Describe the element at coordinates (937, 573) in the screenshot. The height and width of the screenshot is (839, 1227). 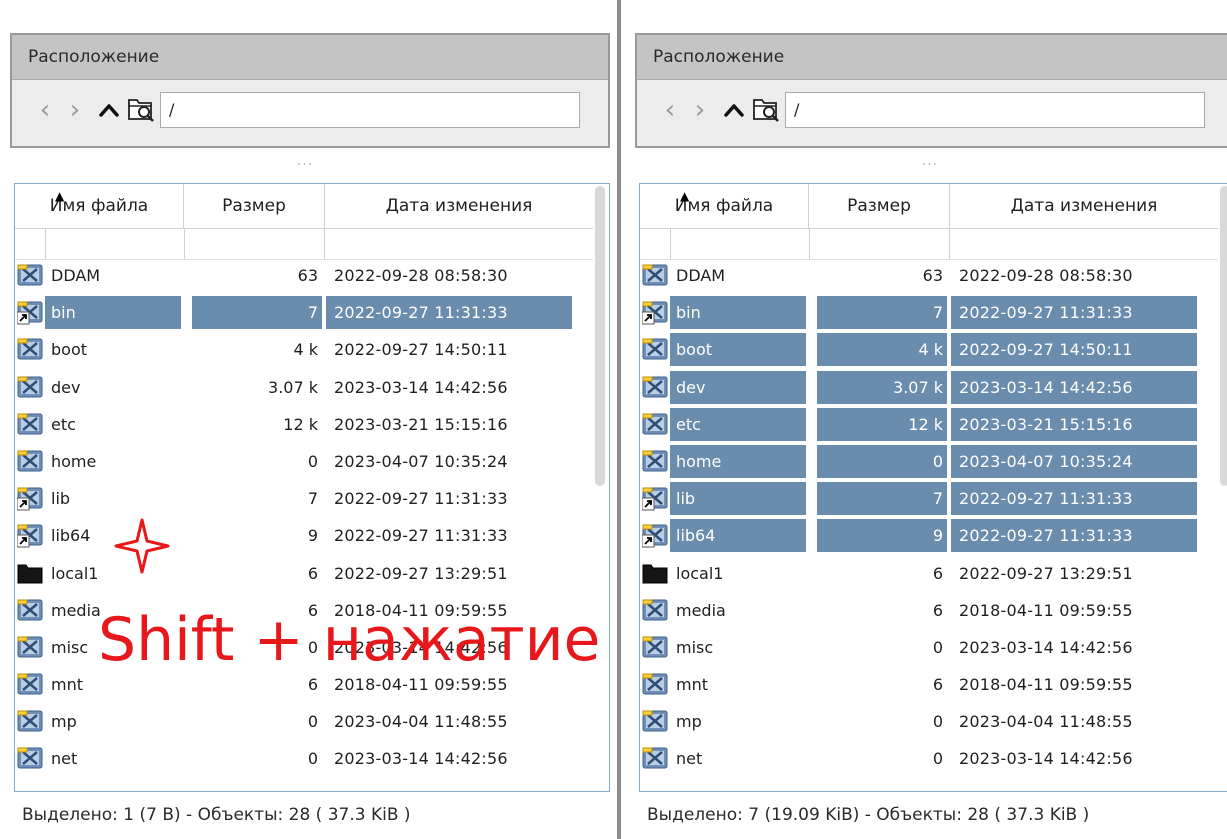
I see `file-size: 6` at that location.